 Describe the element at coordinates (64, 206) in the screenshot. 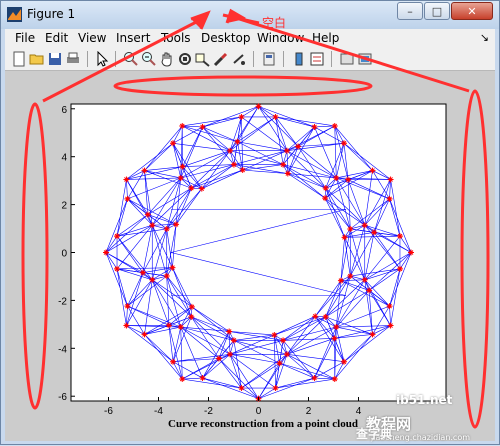

I see `y-tick-label: 2` at that location.